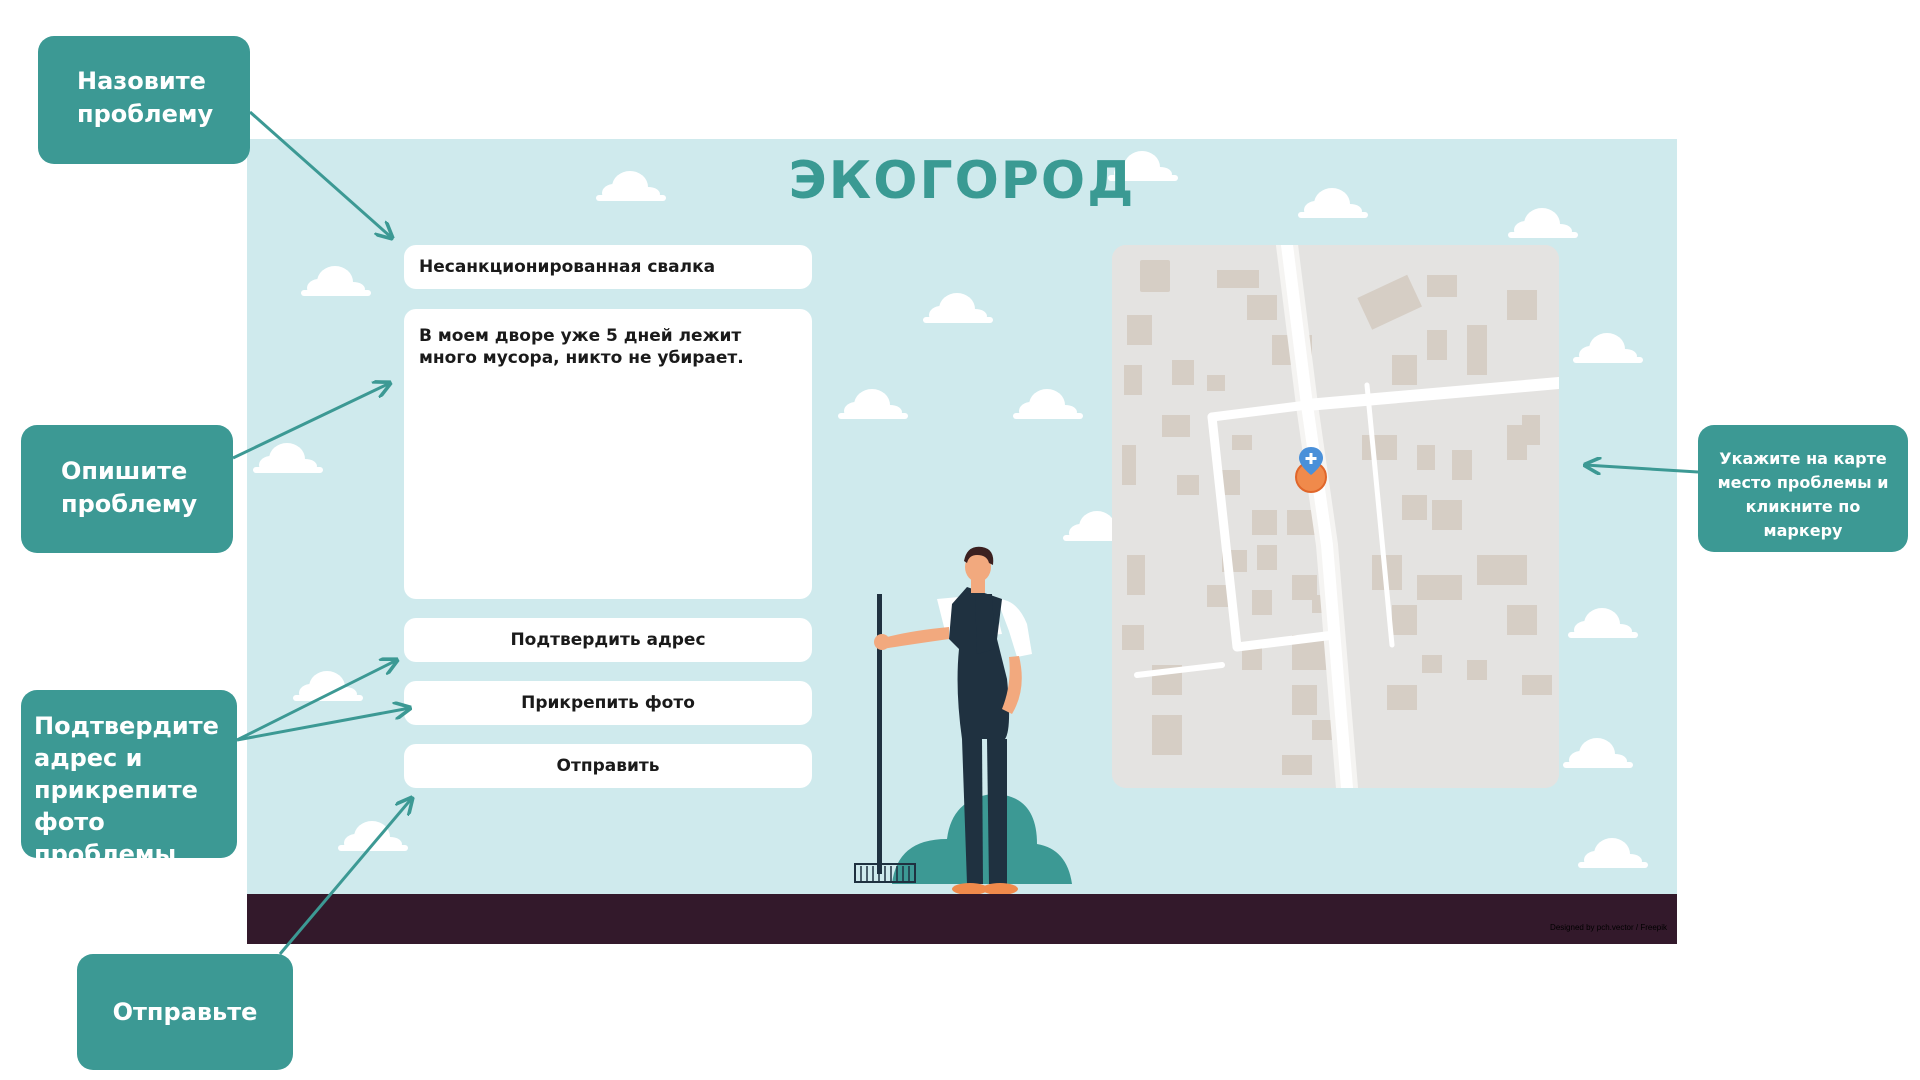 Image resolution: width=1920 pixels, height=1080 pixels. What do you see at coordinates (963, 720) in the screenshot?
I see `cleaner-illustration` at bounding box center [963, 720].